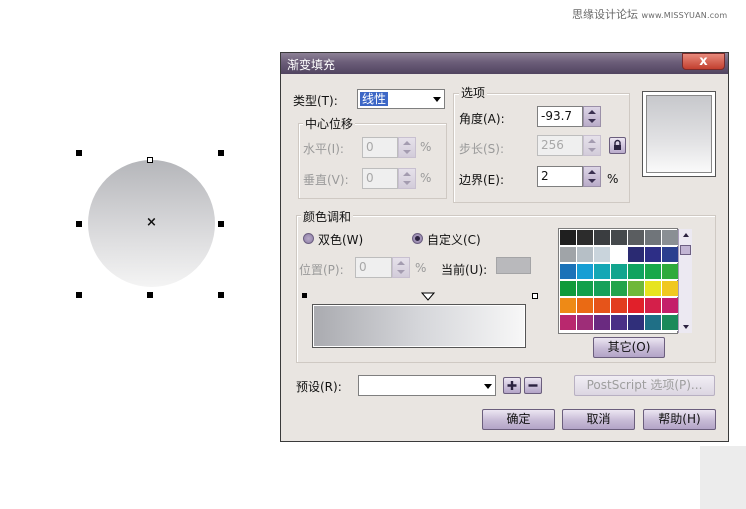  Describe the element at coordinates (512, 385) in the screenshot. I see `plus-icon` at that location.